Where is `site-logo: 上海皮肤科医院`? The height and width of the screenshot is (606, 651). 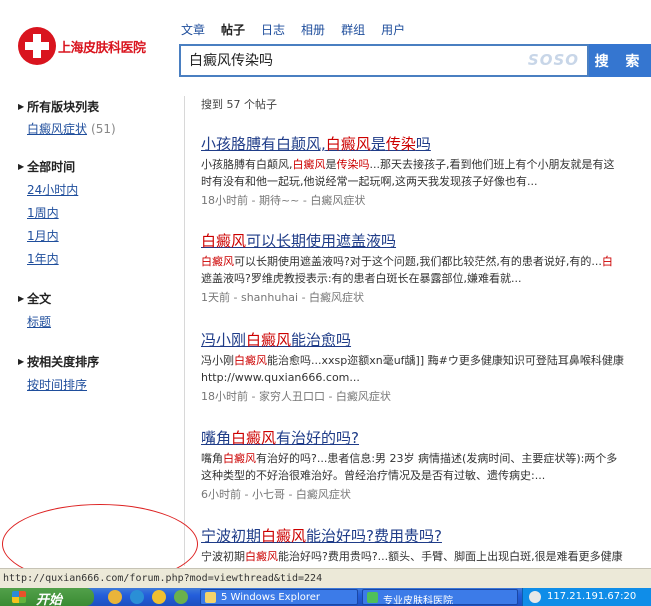 site-logo: 上海皮肤科医院 is located at coordinates (82, 46).